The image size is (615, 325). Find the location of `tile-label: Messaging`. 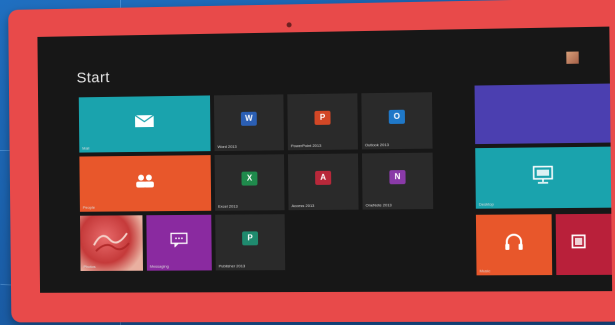

tile-label: Messaging is located at coordinates (159, 266).